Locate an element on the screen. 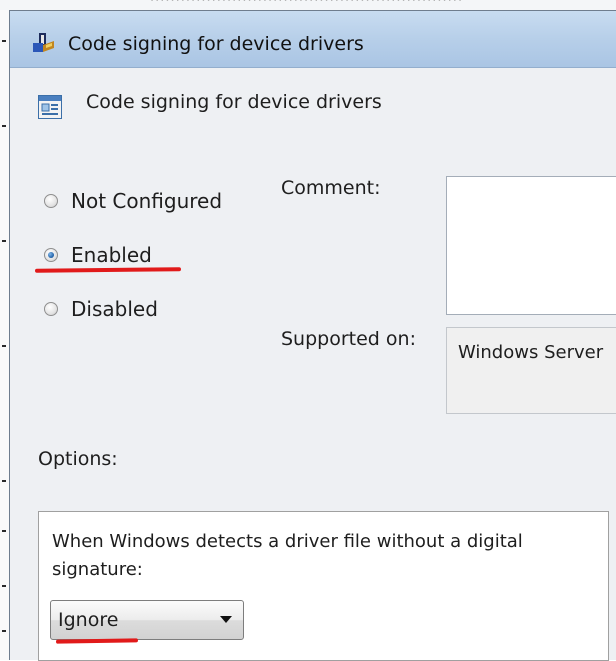  red-underline-ignore is located at coordinates (97, 641).